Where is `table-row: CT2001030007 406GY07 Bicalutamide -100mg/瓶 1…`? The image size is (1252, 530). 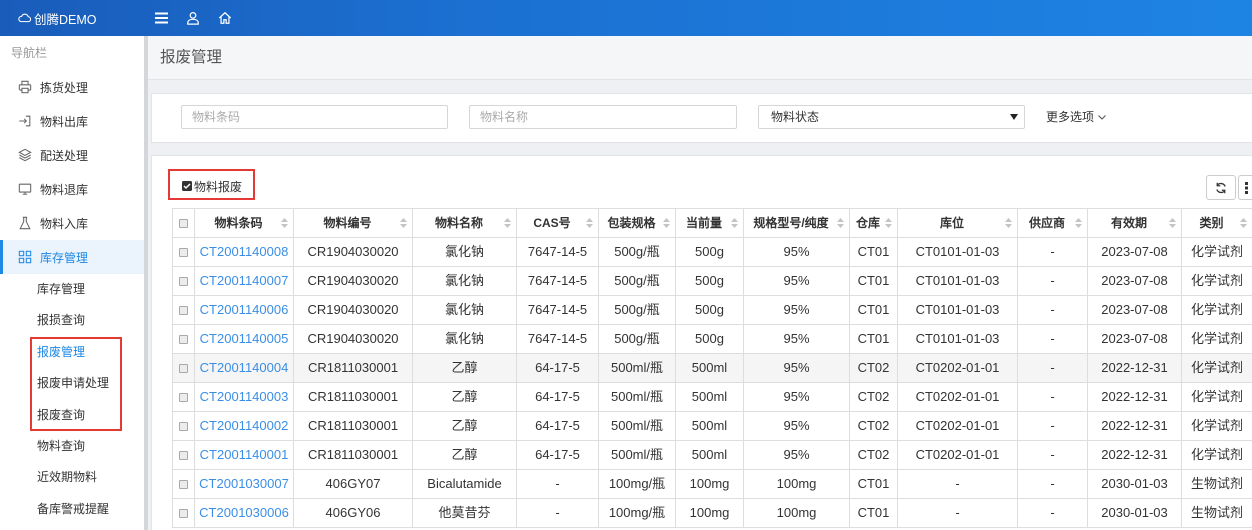
table-row: CT2001030007 406GY07 Bicalutamide -100mg/瓶 1… is located at coordinates (712, 484).